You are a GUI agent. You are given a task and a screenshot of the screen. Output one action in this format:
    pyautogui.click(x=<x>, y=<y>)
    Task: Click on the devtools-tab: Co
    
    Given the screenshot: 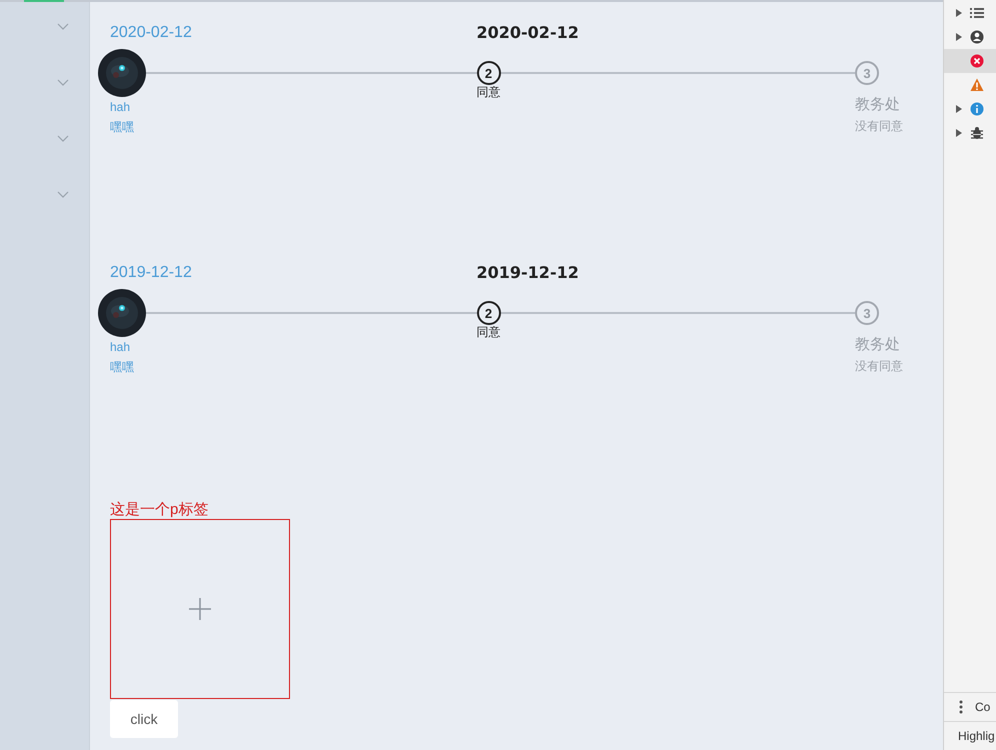 What is the action you would take?
    pyautogui.click(x=982, y=707)
    